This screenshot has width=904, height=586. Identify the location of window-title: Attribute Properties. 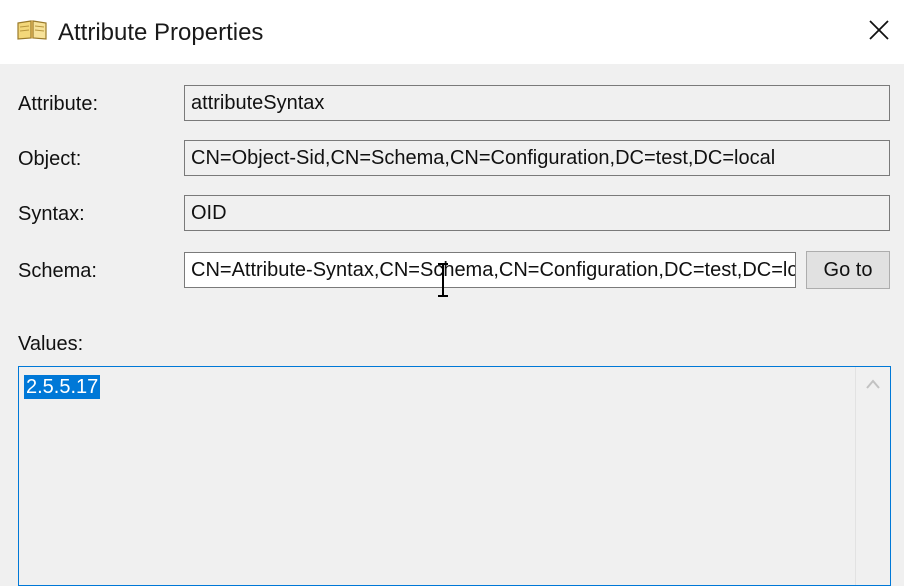
(161, 32).